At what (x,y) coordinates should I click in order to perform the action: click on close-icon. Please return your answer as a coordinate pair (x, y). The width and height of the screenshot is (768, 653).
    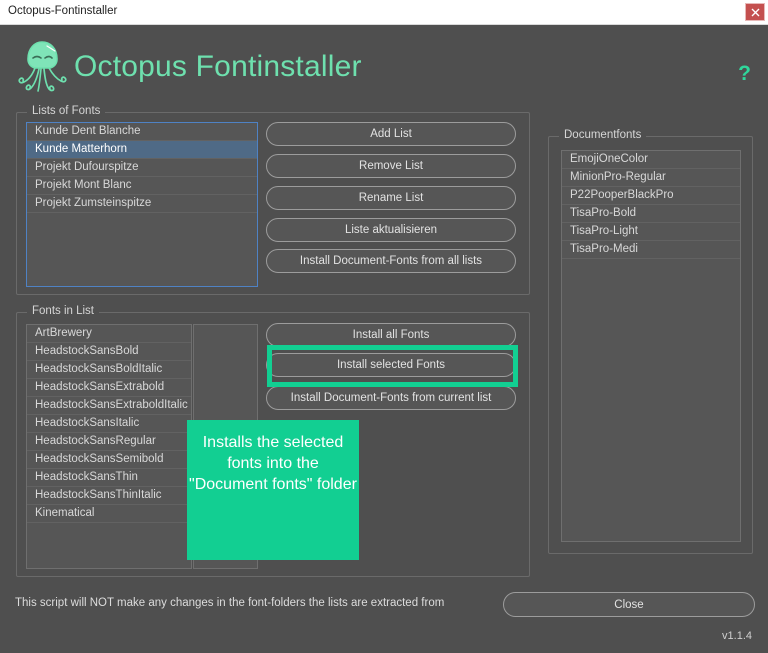
    Looking at the image, I should click on (755, 12).